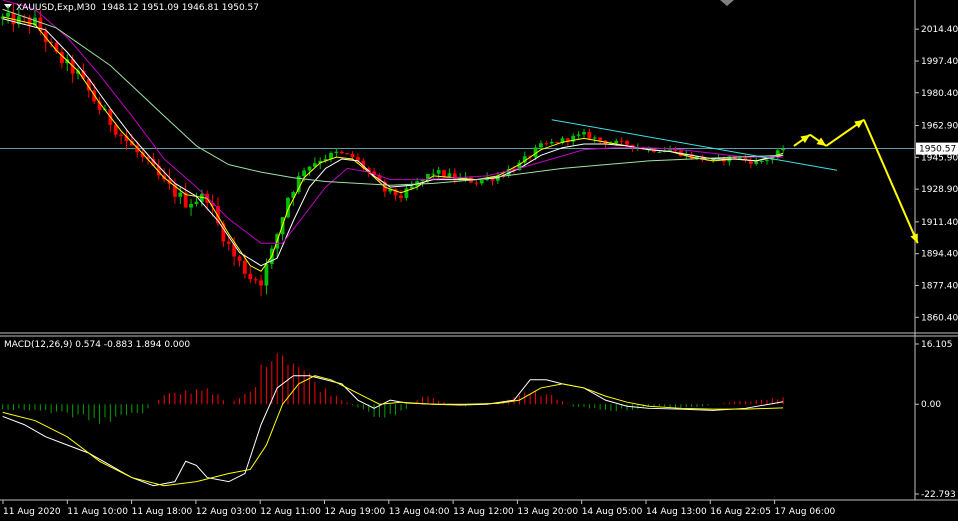  I want to click on price-tick-label: 1860.40, so click(939, 318).